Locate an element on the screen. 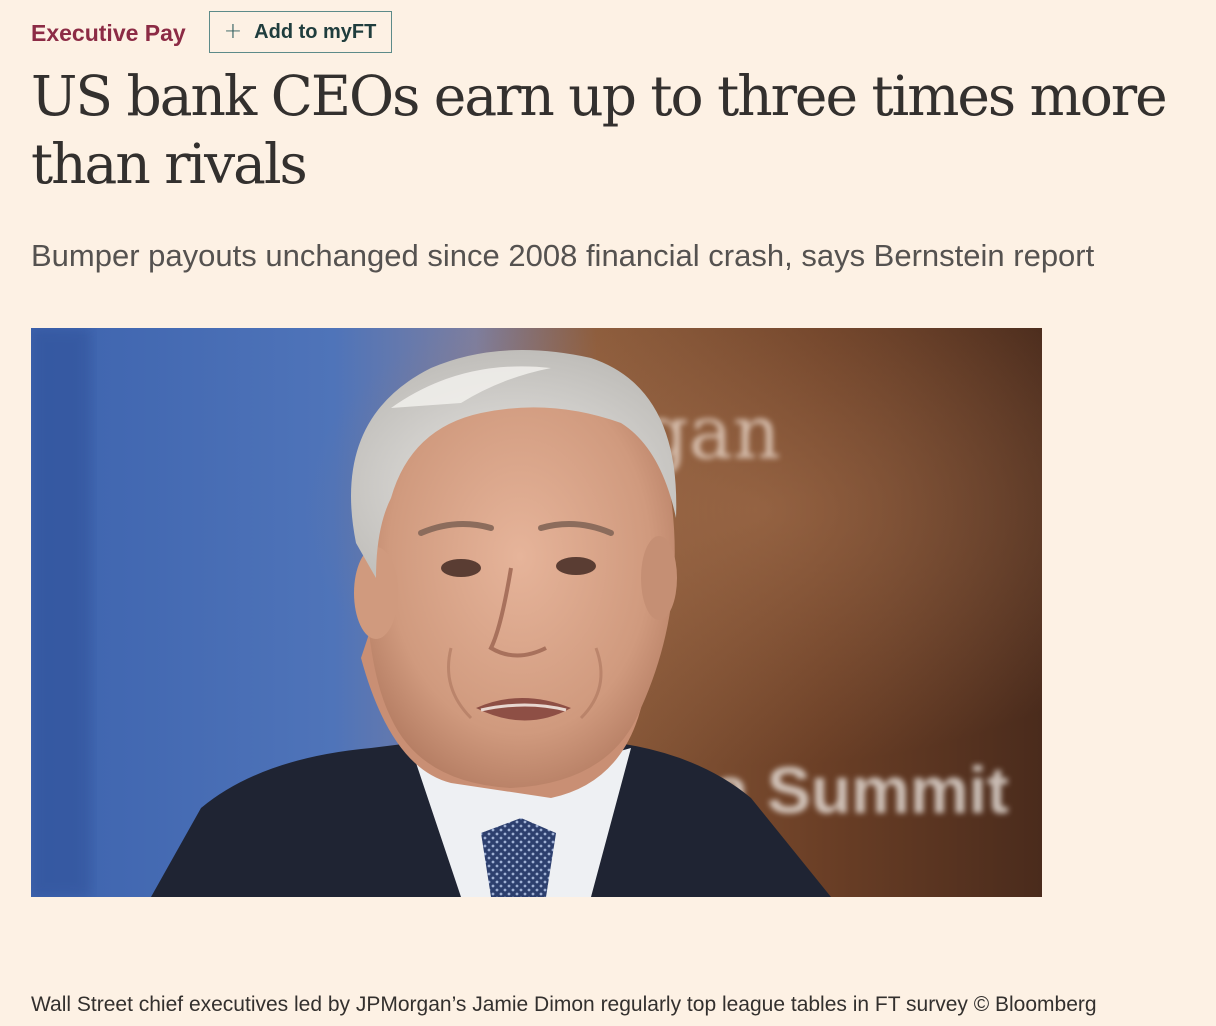 The image size is (1216, 1026). add-to-myft-button: + Add to myFT is located at coordinates (300, 32).